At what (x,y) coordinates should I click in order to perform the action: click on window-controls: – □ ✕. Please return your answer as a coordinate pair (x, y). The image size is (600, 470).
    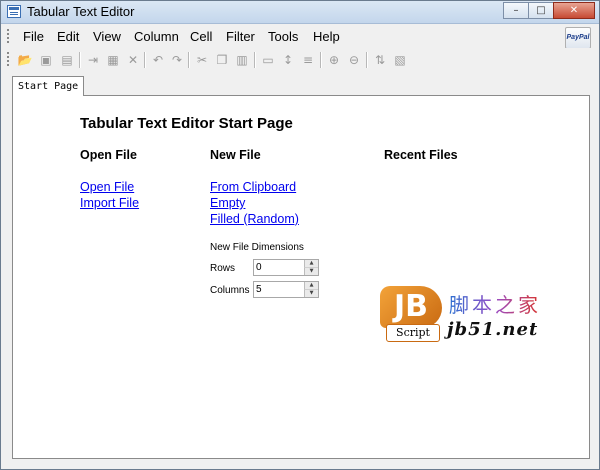
    Looking at the image, I should click on (549, 10).